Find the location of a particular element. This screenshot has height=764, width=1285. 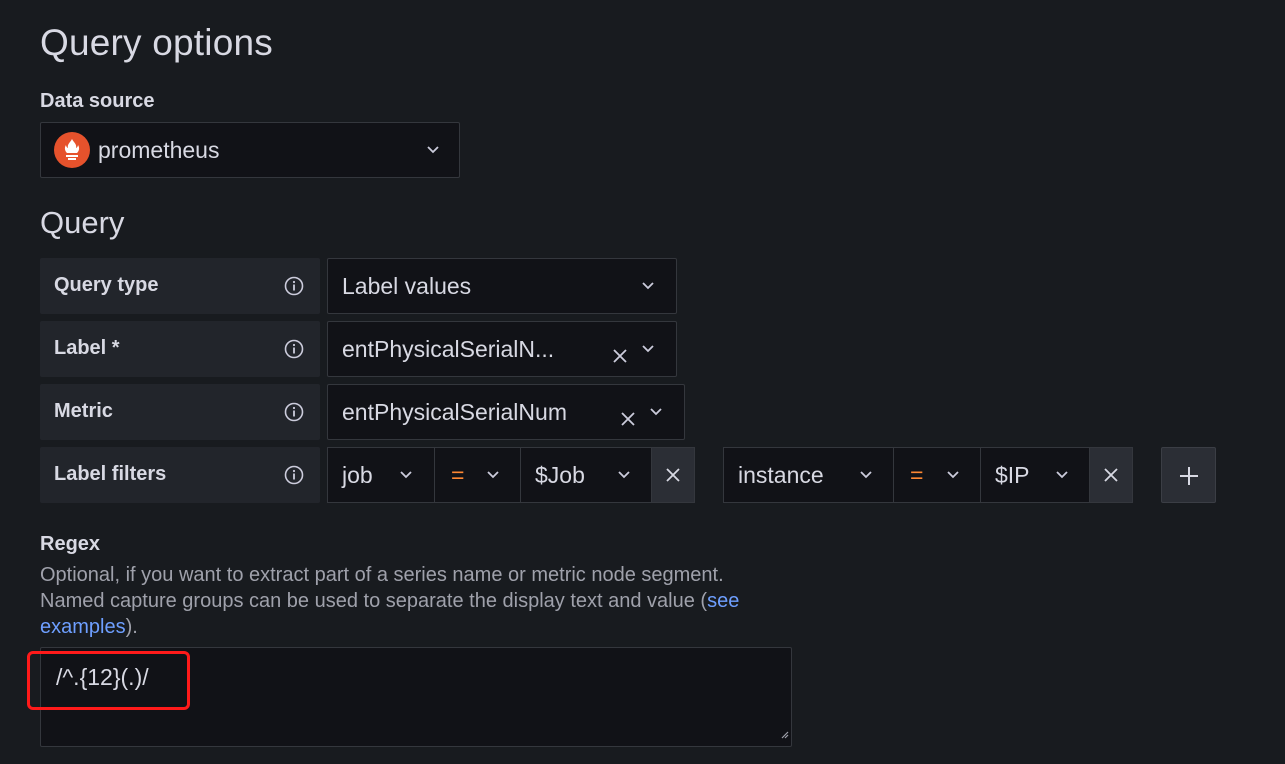

query-type-label: Query type is located at coordinates (180, 286).